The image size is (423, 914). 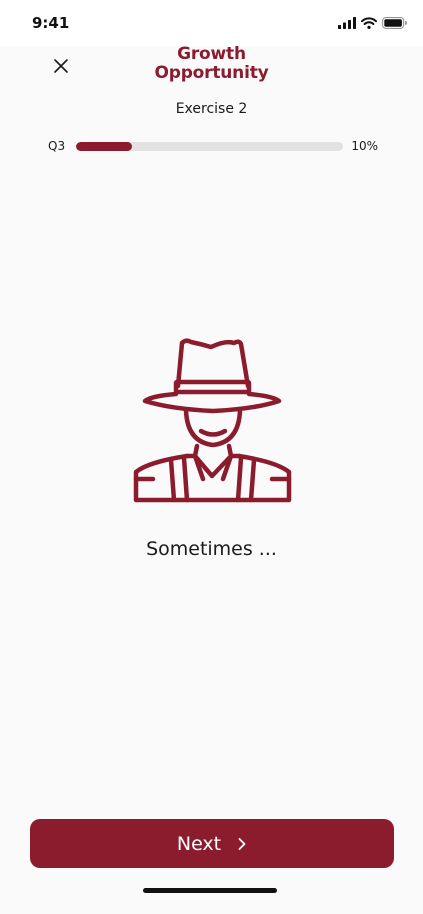 I want to click on progress-row: Q3 10%, so click(x=213, y=147).